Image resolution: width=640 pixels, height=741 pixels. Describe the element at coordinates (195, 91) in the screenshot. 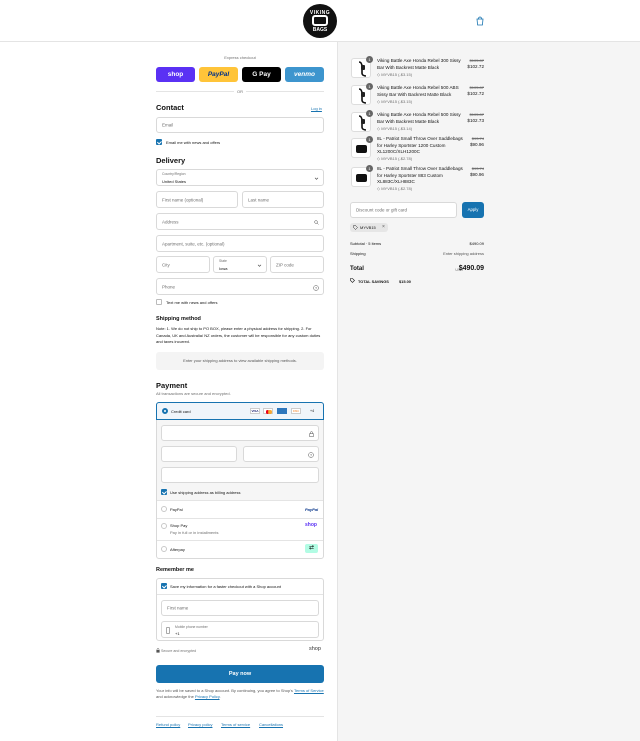

I see `divider-left` at that location.